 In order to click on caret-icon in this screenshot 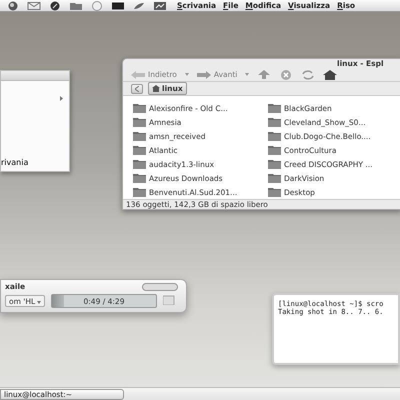, I will do `click(39, 302)`.